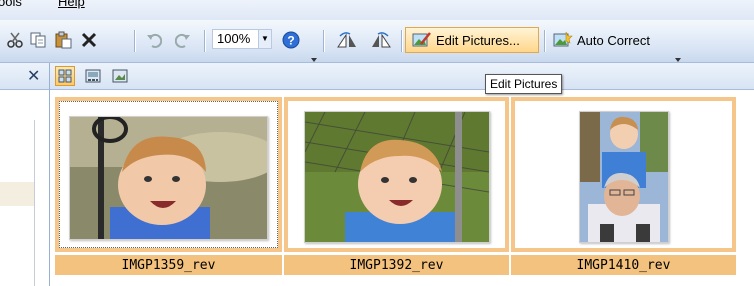 The width and height of the screenshot is (754, 286). What do you see at coordinates (24, 76) in the screenshot?
I see `left-pane-header: ✕` at bounding box center [24, 76].